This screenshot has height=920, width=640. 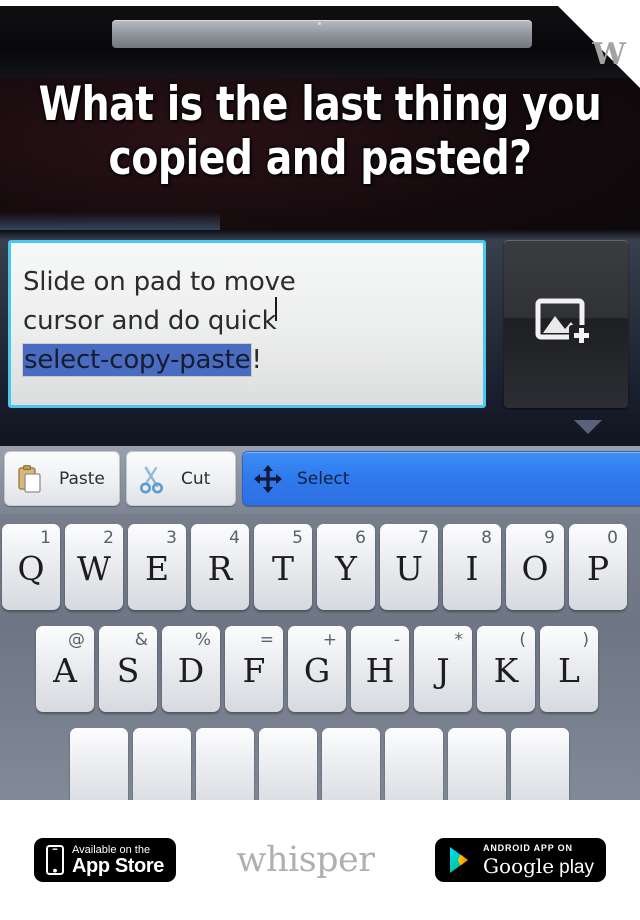 I want to click on key-h: -H, so click(x=380, y=669).